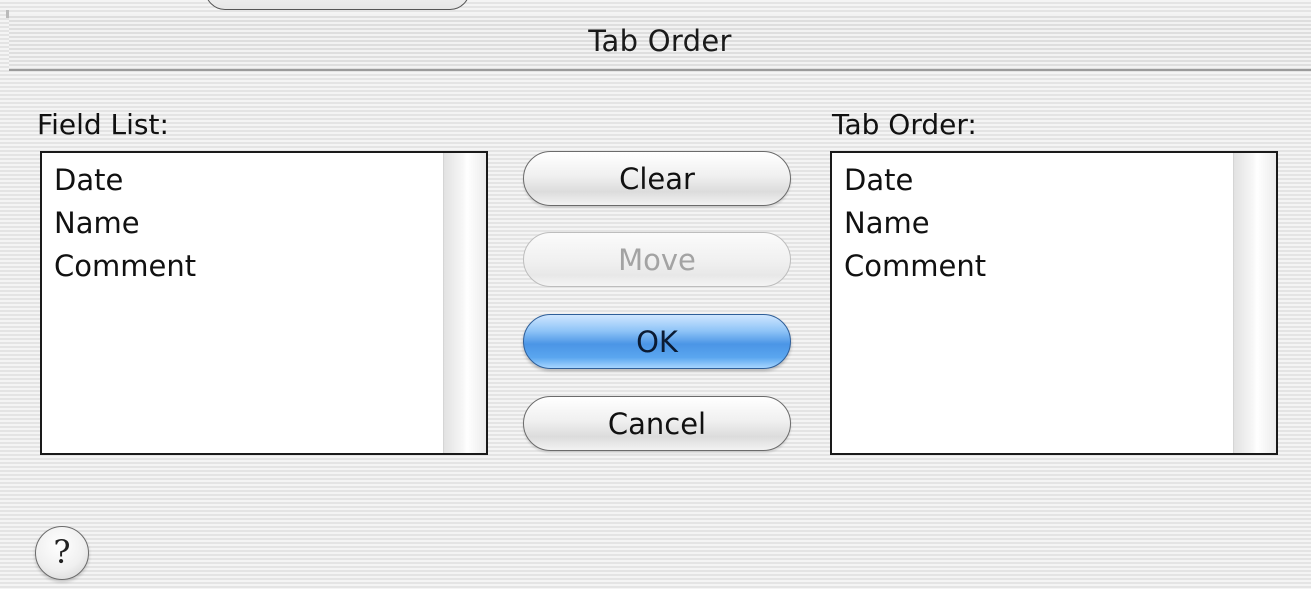 This screenshot has height=589, width=1311. I want to click on dialog-title-bar: Tab Order, so click(660, 42).